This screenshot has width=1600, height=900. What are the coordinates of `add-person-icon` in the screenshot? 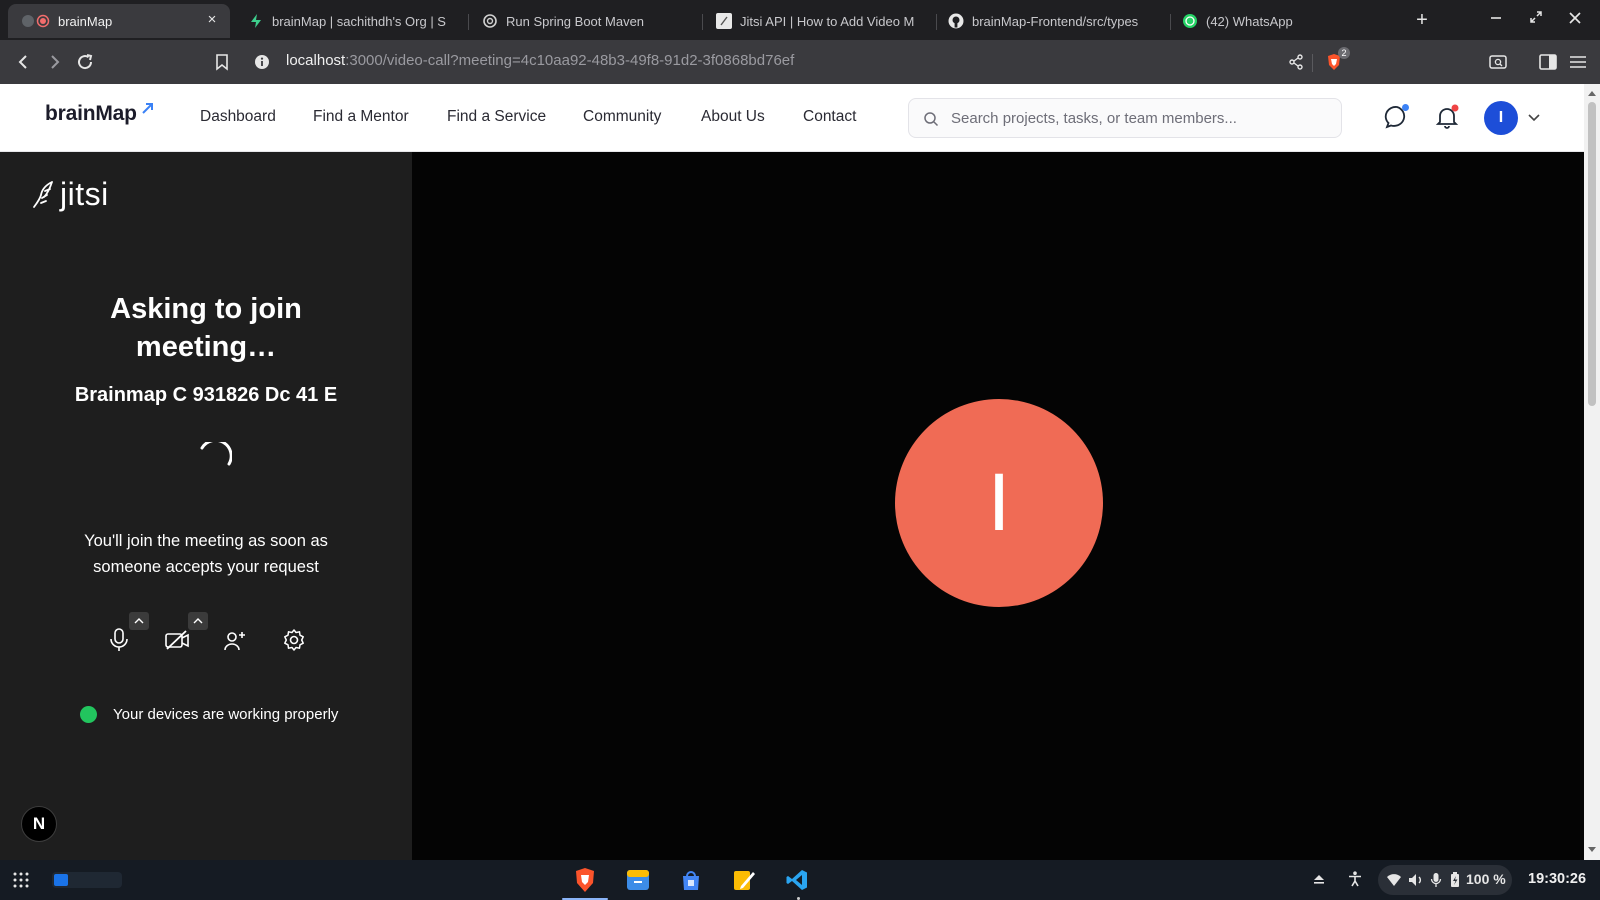 It's located at (234, 641).